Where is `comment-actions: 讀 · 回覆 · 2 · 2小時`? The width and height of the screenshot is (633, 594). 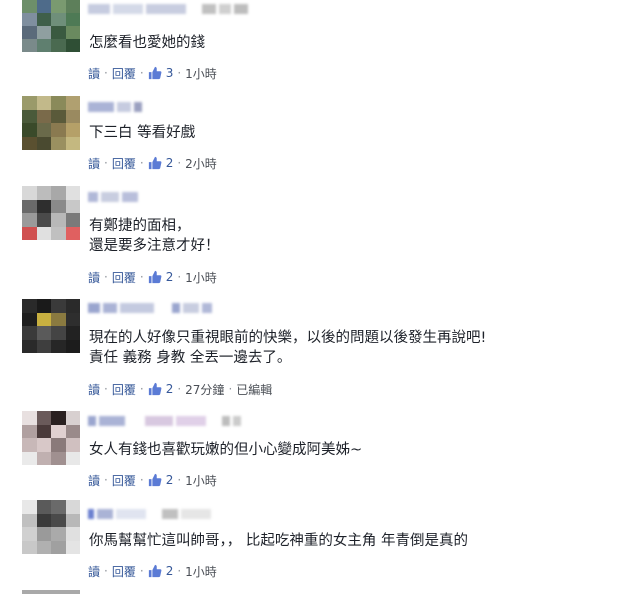
comment-actions: 讀 · 回覆 · 2 · 2小時 is located at coordinates (152, 163).